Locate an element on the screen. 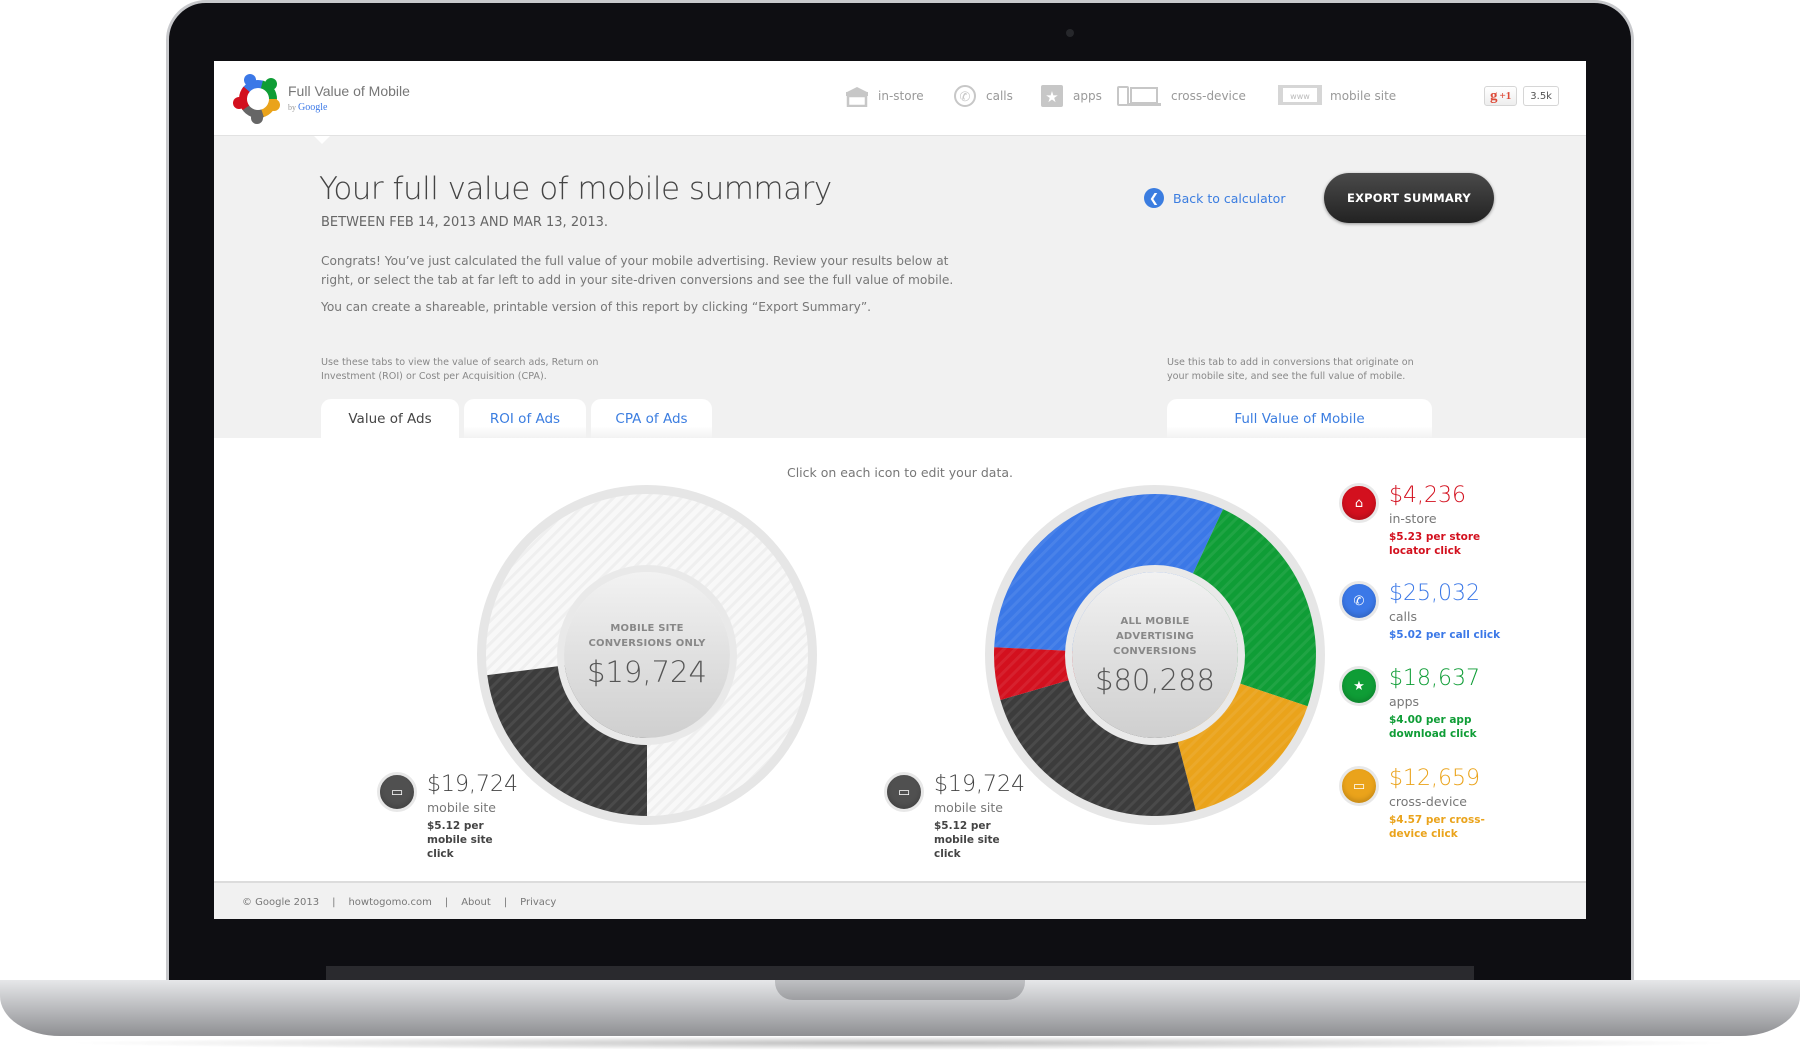 The height and width of the screenshot is (1064, 1800). legend-value: $12,659 is located at coordinates (1434, 778).